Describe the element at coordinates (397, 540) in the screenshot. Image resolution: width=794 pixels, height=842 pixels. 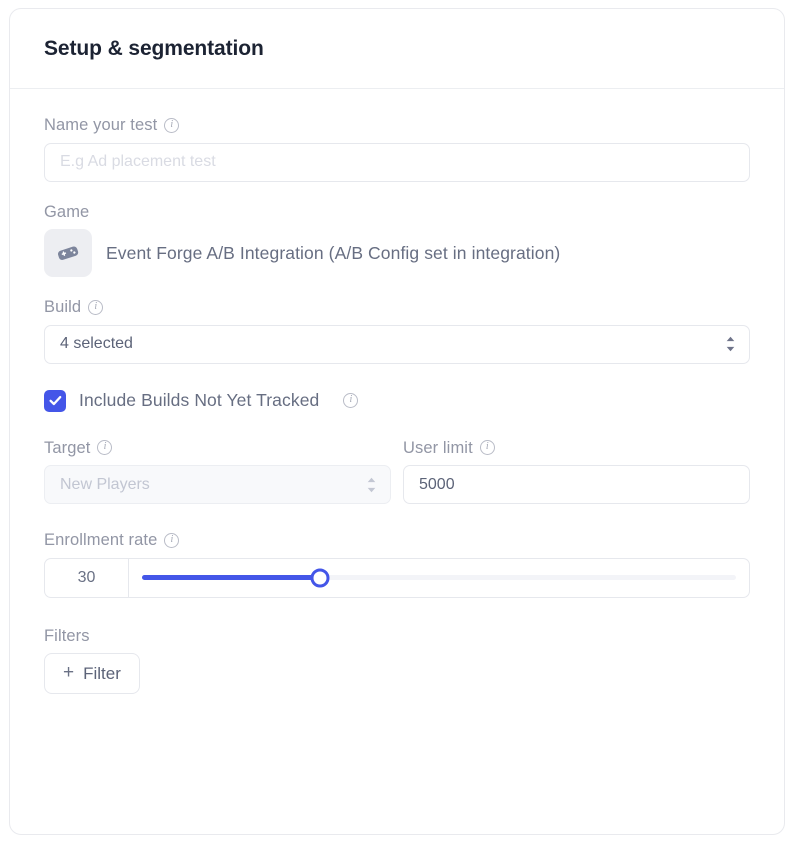
I see `label-row-enrollment-rate: Enrollment rate` at that location.